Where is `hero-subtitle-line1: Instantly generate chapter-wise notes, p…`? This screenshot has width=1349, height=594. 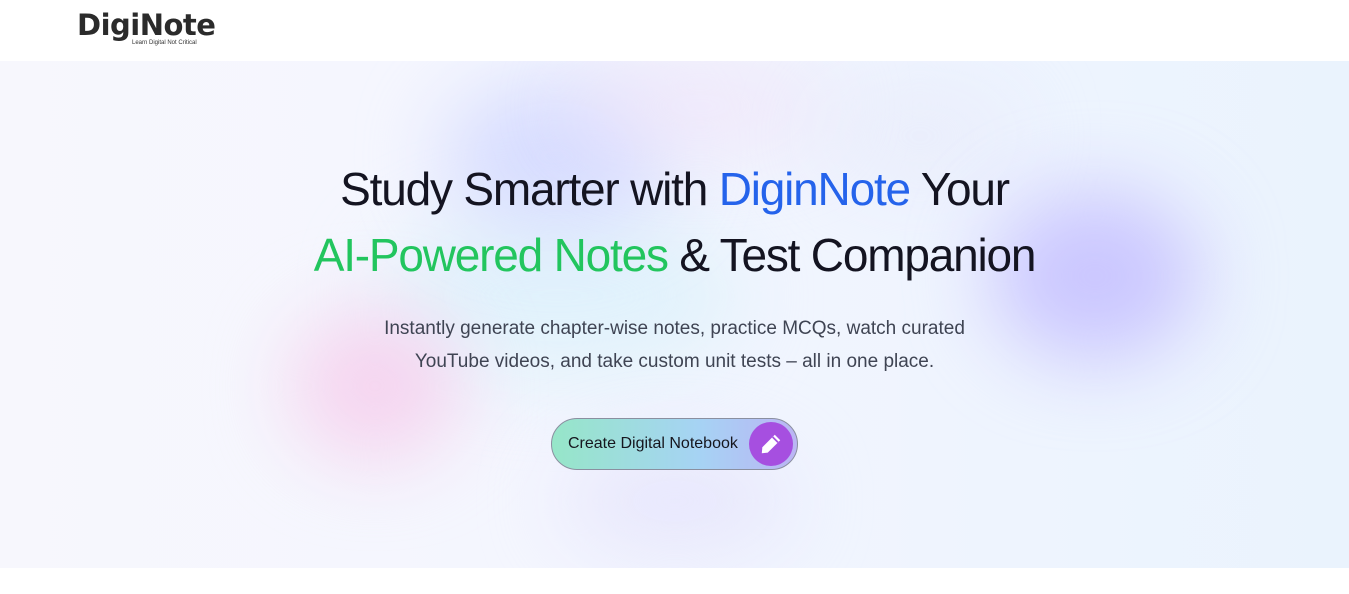 hero-subtitle-line1: Instantly generate chapter-wise notes, p… is located at coordinates (674, 328).